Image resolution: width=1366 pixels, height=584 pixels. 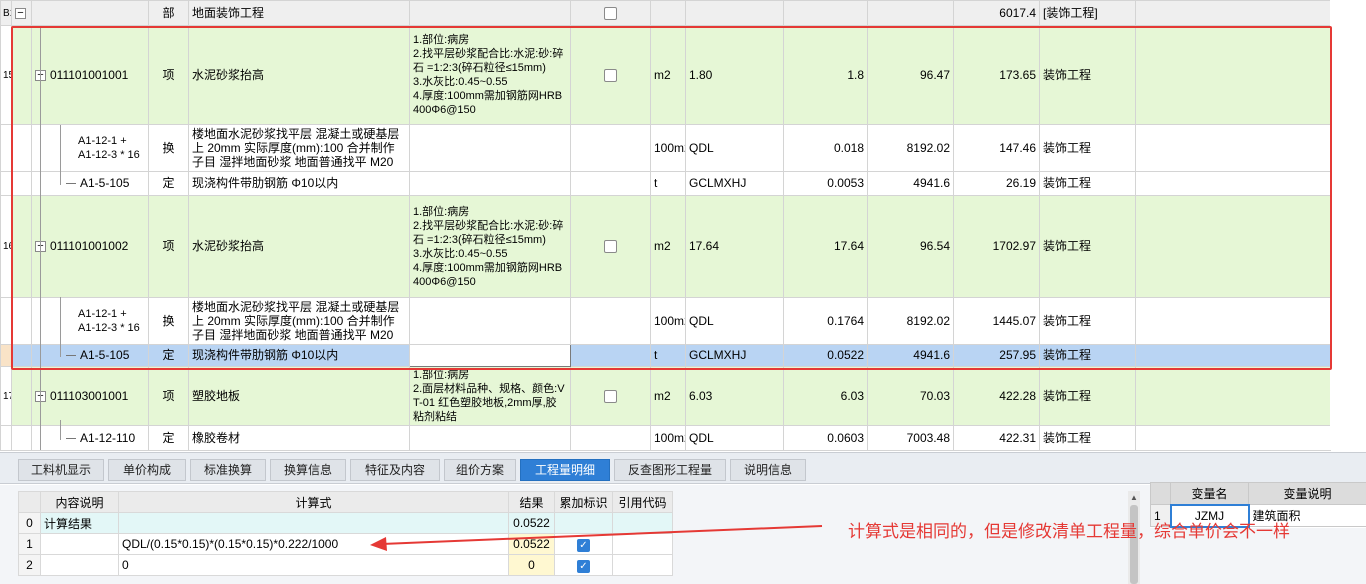 I want to click on tab-pricing-plan: 组价方案, so click(x=480, y=470).